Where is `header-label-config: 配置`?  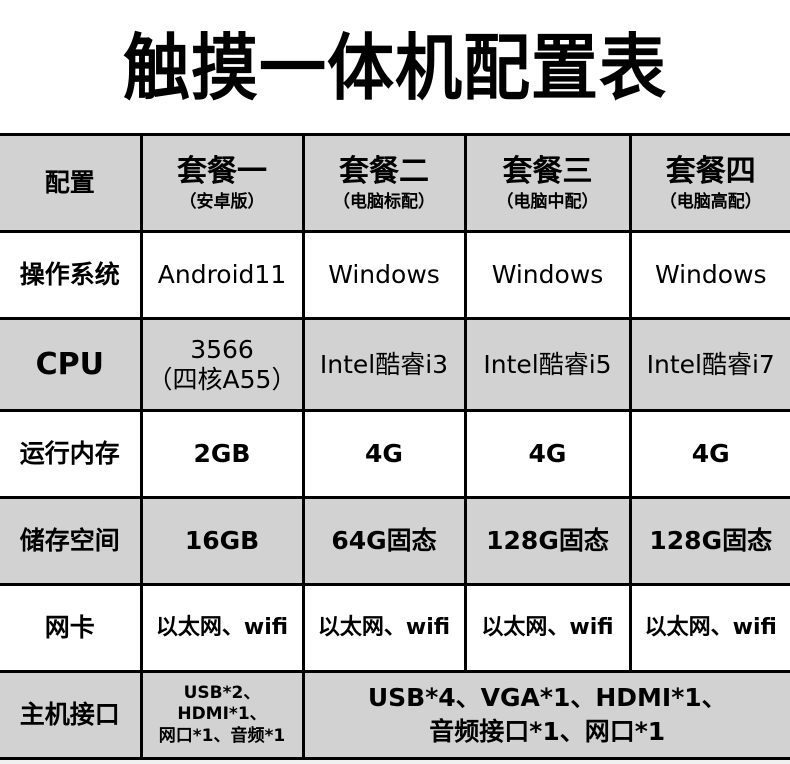
header-label-config: 配置 is located at coordinates (69, 183).